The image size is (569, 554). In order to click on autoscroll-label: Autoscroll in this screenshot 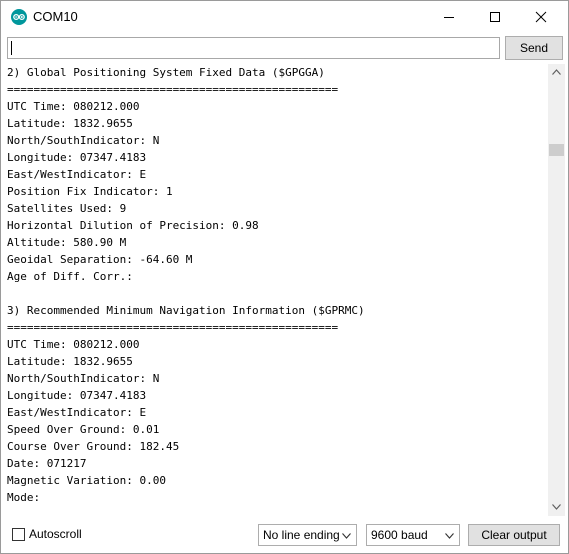, I will do `click(55, 534)`.